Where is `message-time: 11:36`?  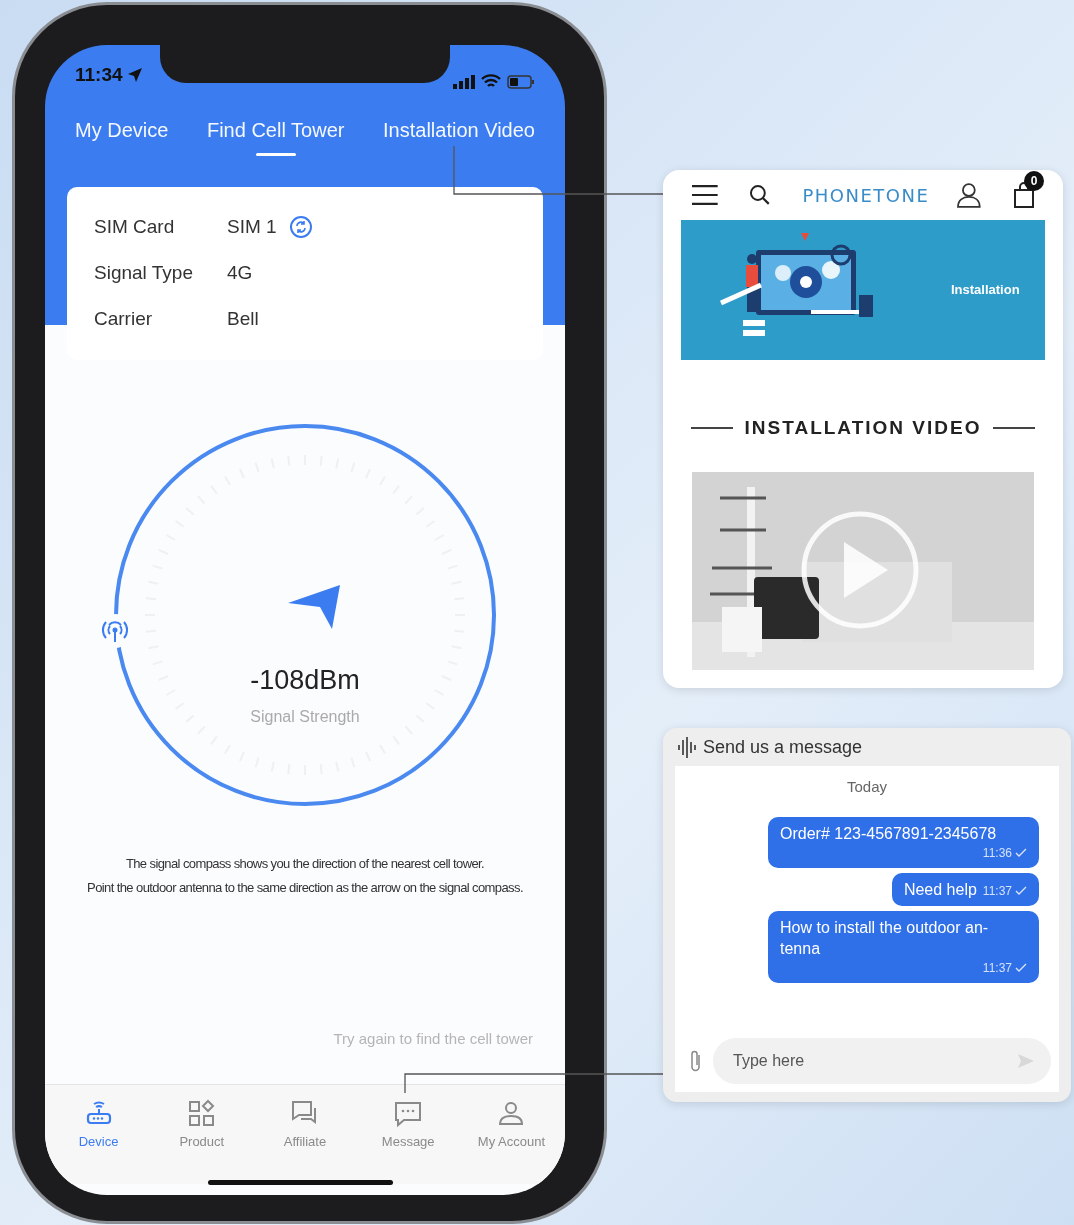 message-time: 11:36 is located at coordinates (997, 853).